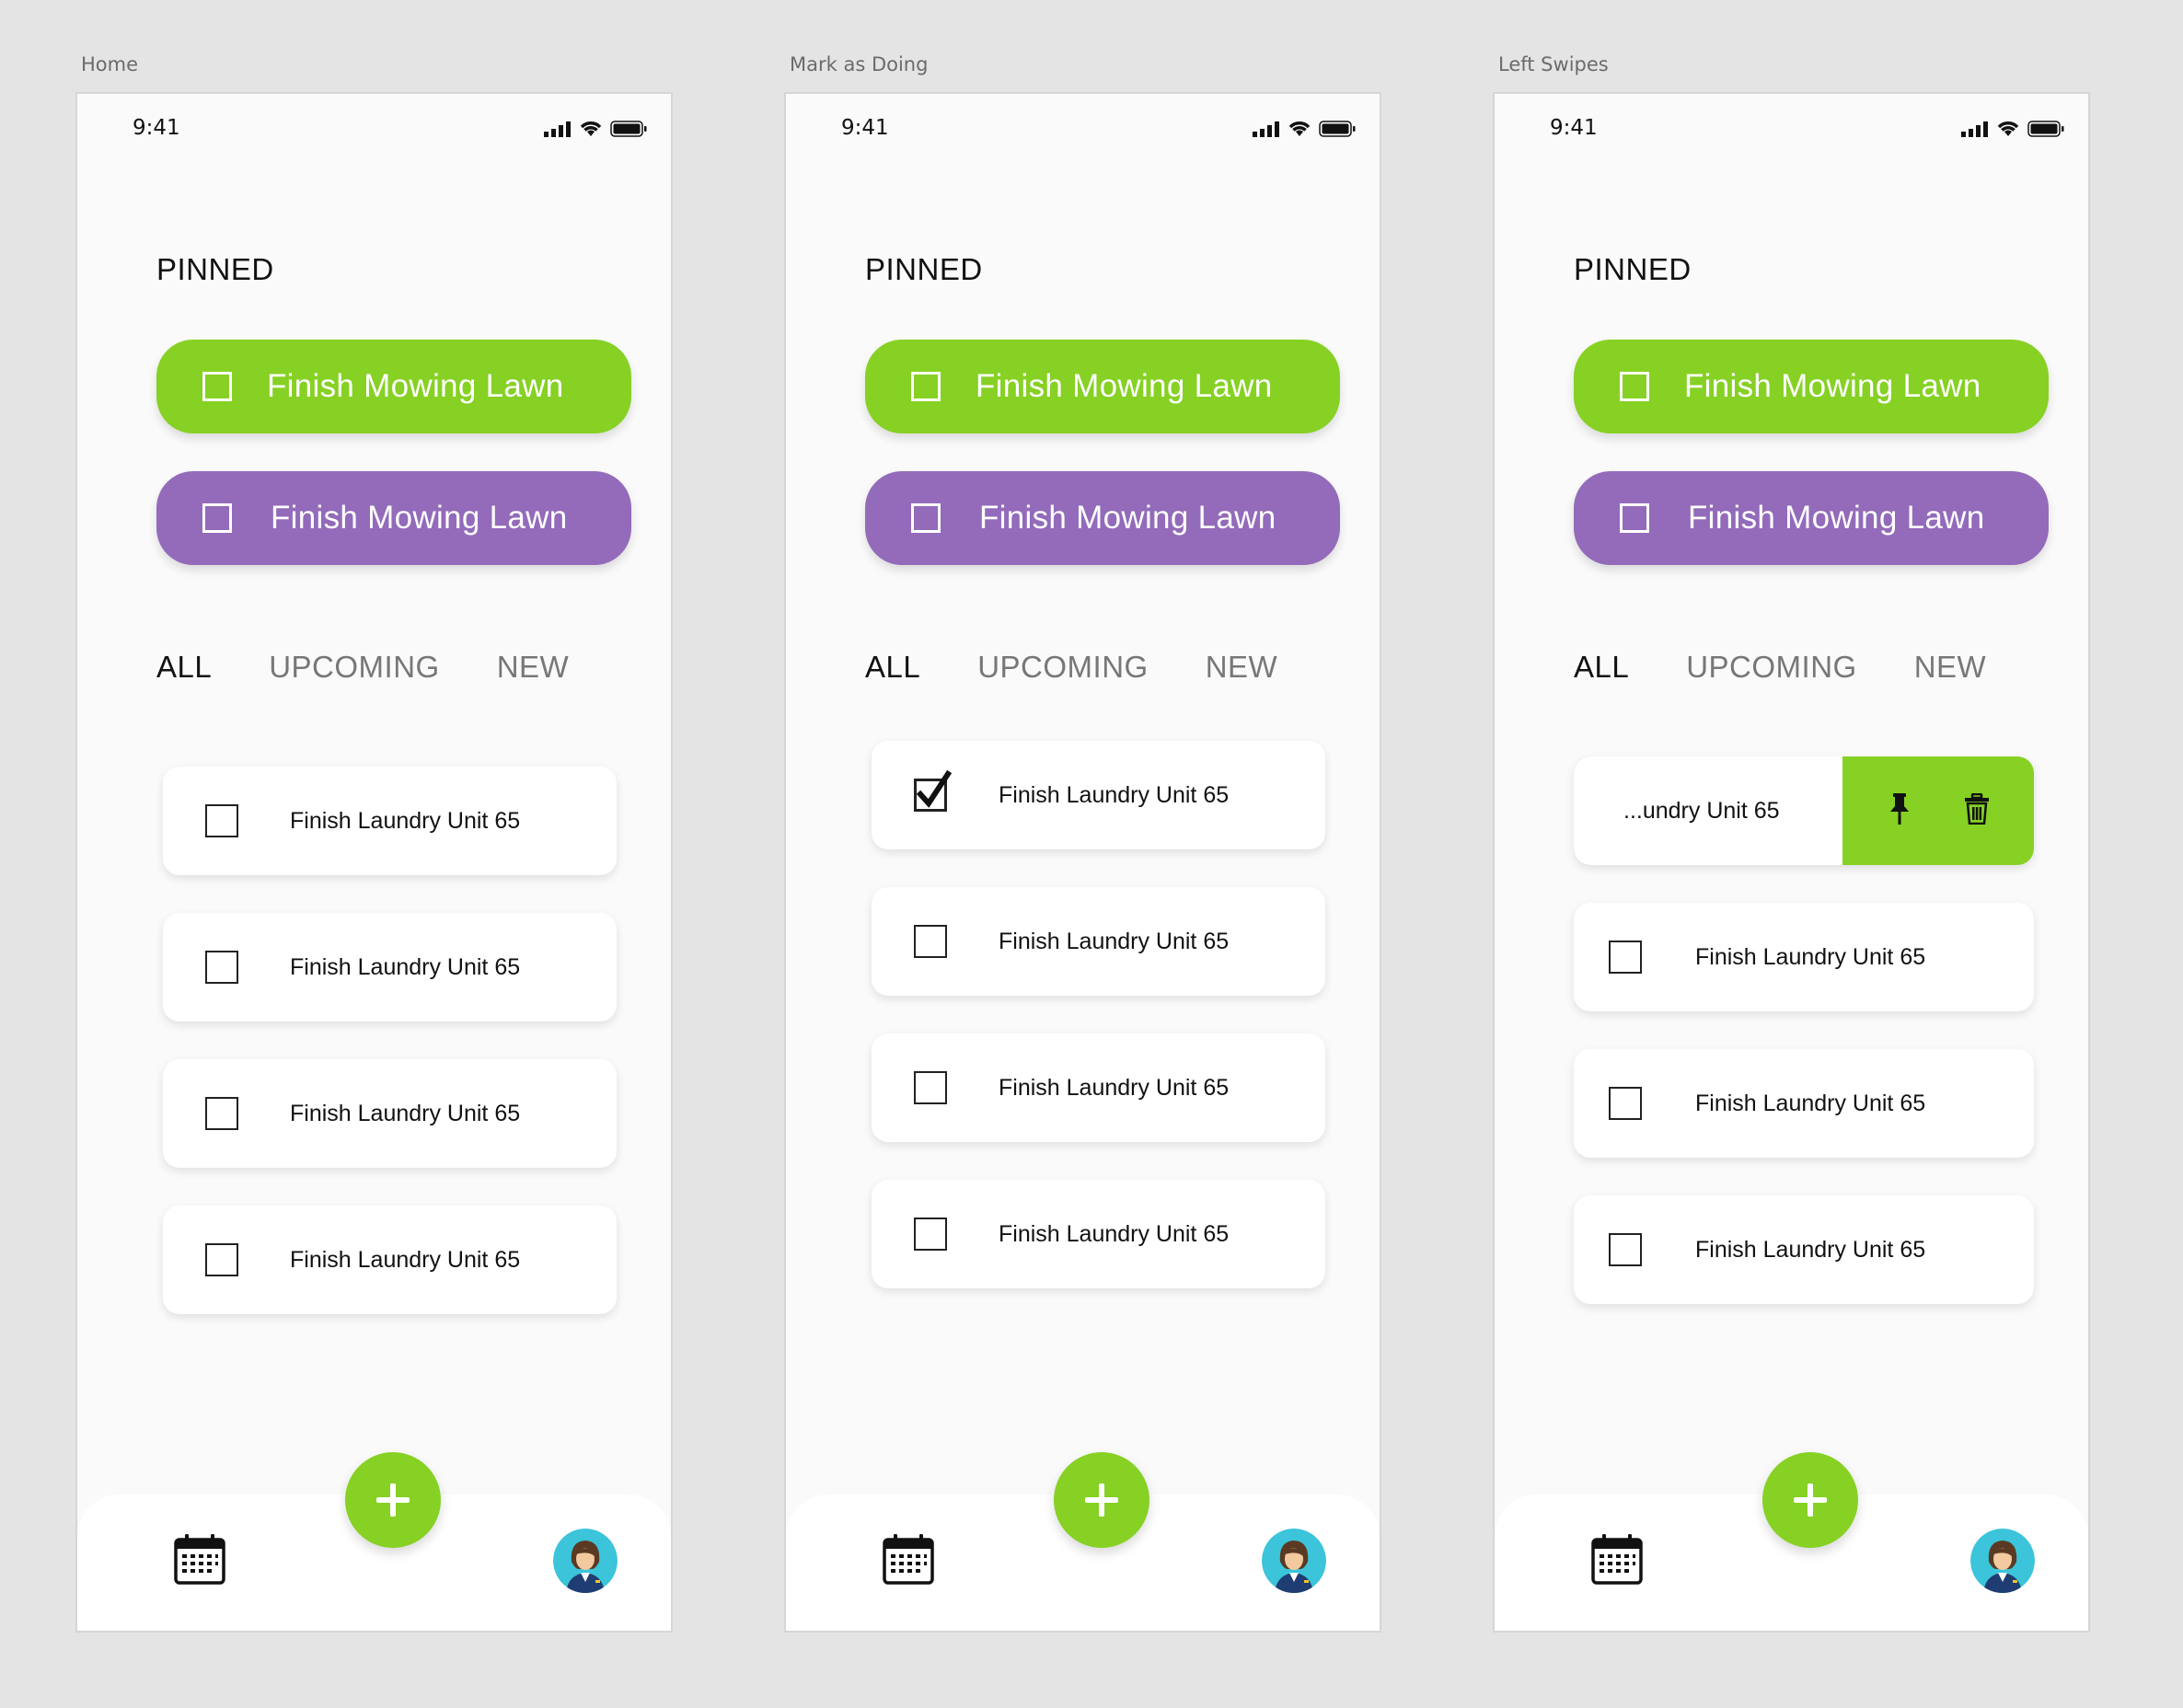  What do you see at coordinates (1099, 795) in the screenshot?
I see `task-card-doing: Finish Laundry Unit 65` at bounding box center [1099, 795].